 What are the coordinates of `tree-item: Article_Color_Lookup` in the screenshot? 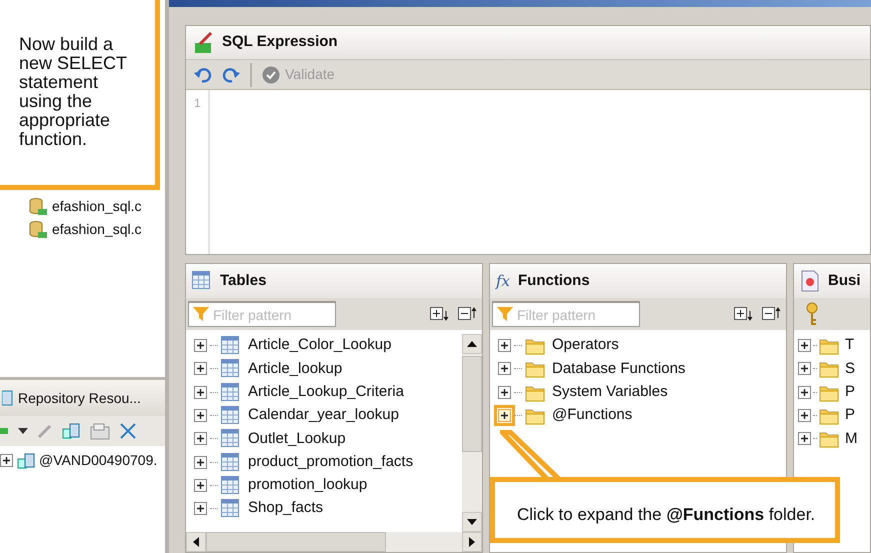 It's located at (320, 345).